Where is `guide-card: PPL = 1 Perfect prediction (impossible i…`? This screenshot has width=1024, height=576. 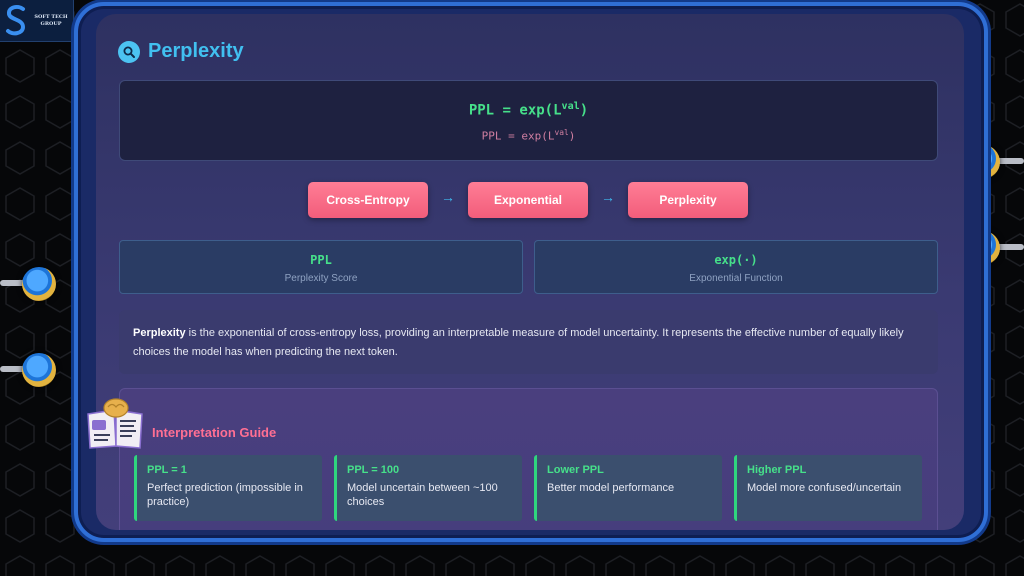
guide-card: PPL = 1 Perfect prediction (impossible i… is located at coordinates (228, 488).